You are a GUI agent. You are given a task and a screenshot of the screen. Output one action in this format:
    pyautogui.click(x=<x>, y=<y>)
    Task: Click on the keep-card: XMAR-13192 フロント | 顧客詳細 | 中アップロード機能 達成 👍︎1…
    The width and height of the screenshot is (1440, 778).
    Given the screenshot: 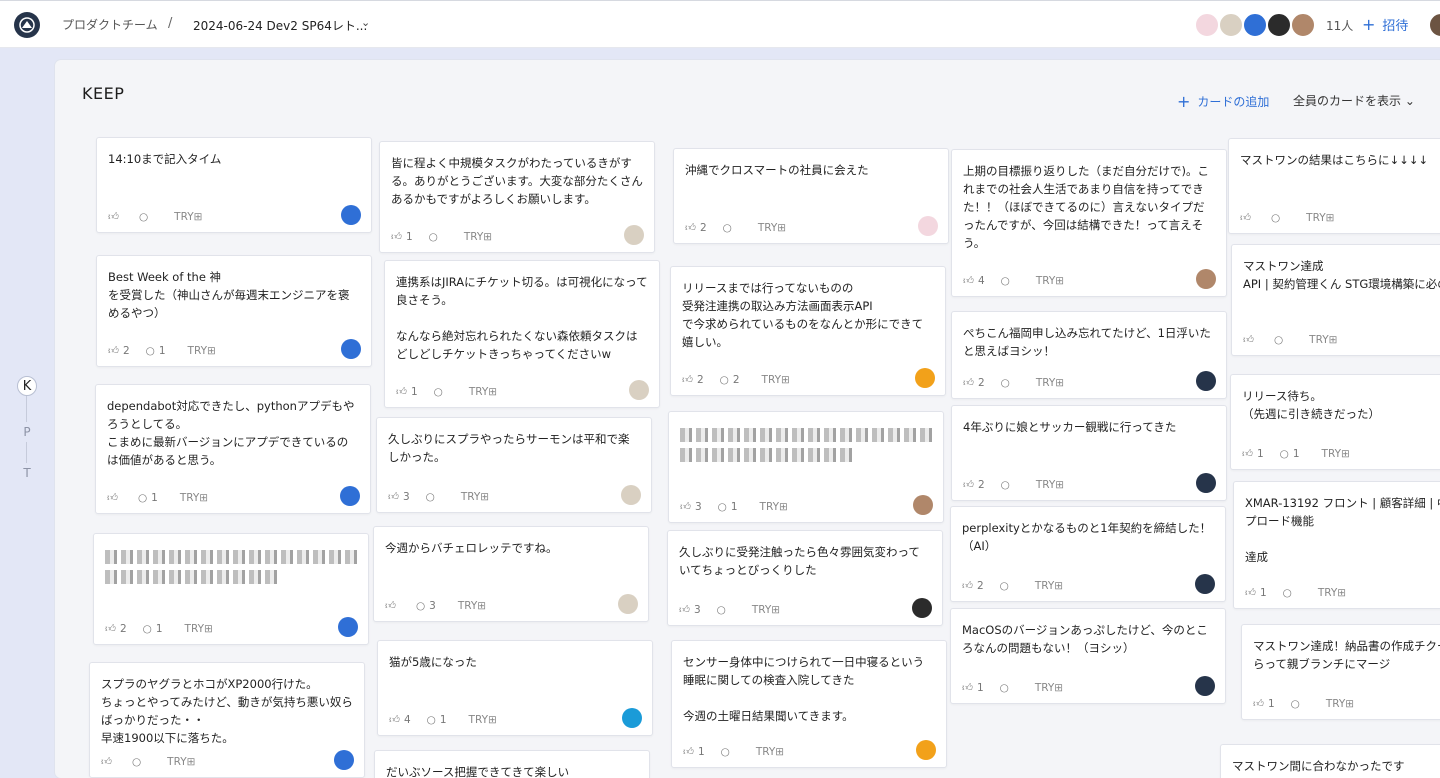 What is the action you would take?
    pyautogui.click(x=1336, y=545)
    